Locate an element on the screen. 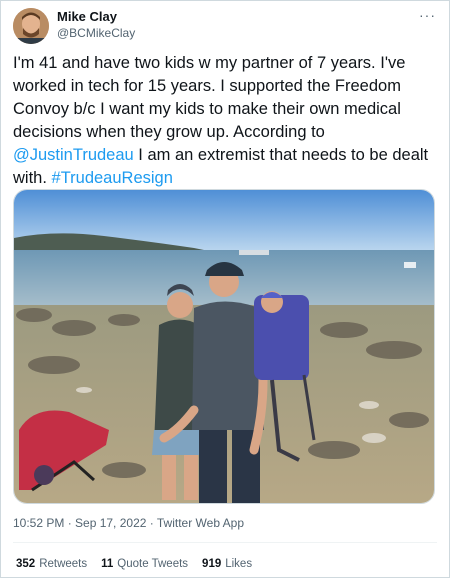  more-options-icon: ··· is located at coordinates (427, 15).